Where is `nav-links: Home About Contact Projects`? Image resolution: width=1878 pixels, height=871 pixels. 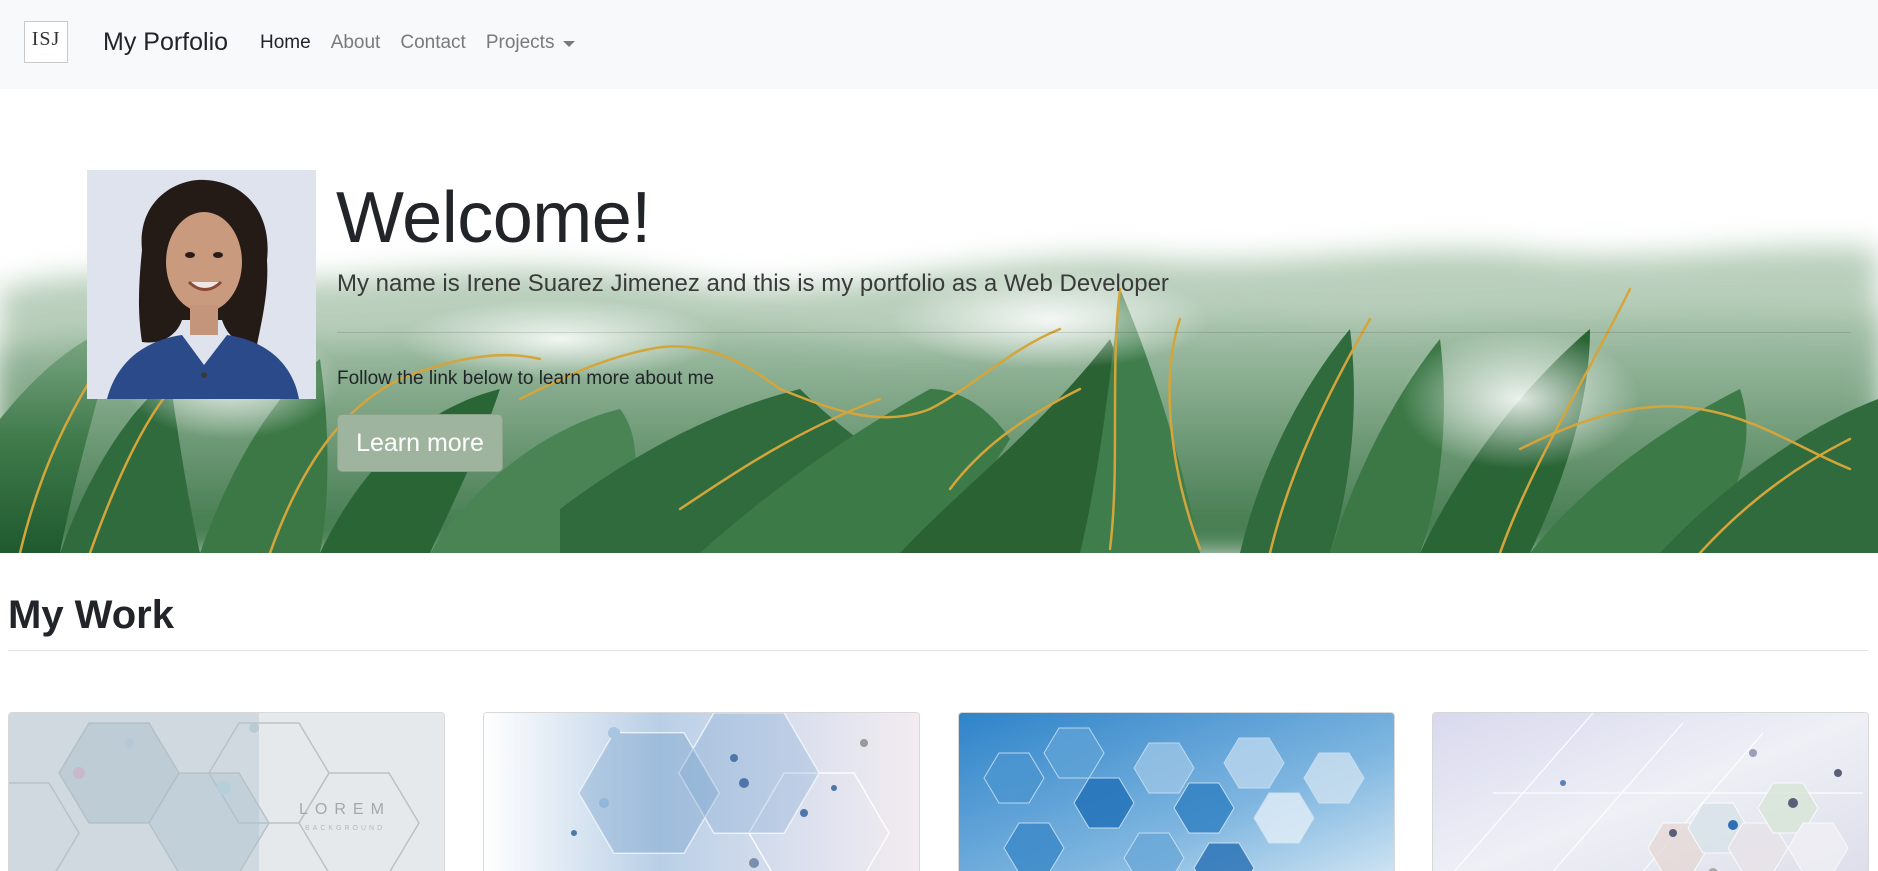
nav-links: Home About Contact Projects is located at coordinates (427, 43).